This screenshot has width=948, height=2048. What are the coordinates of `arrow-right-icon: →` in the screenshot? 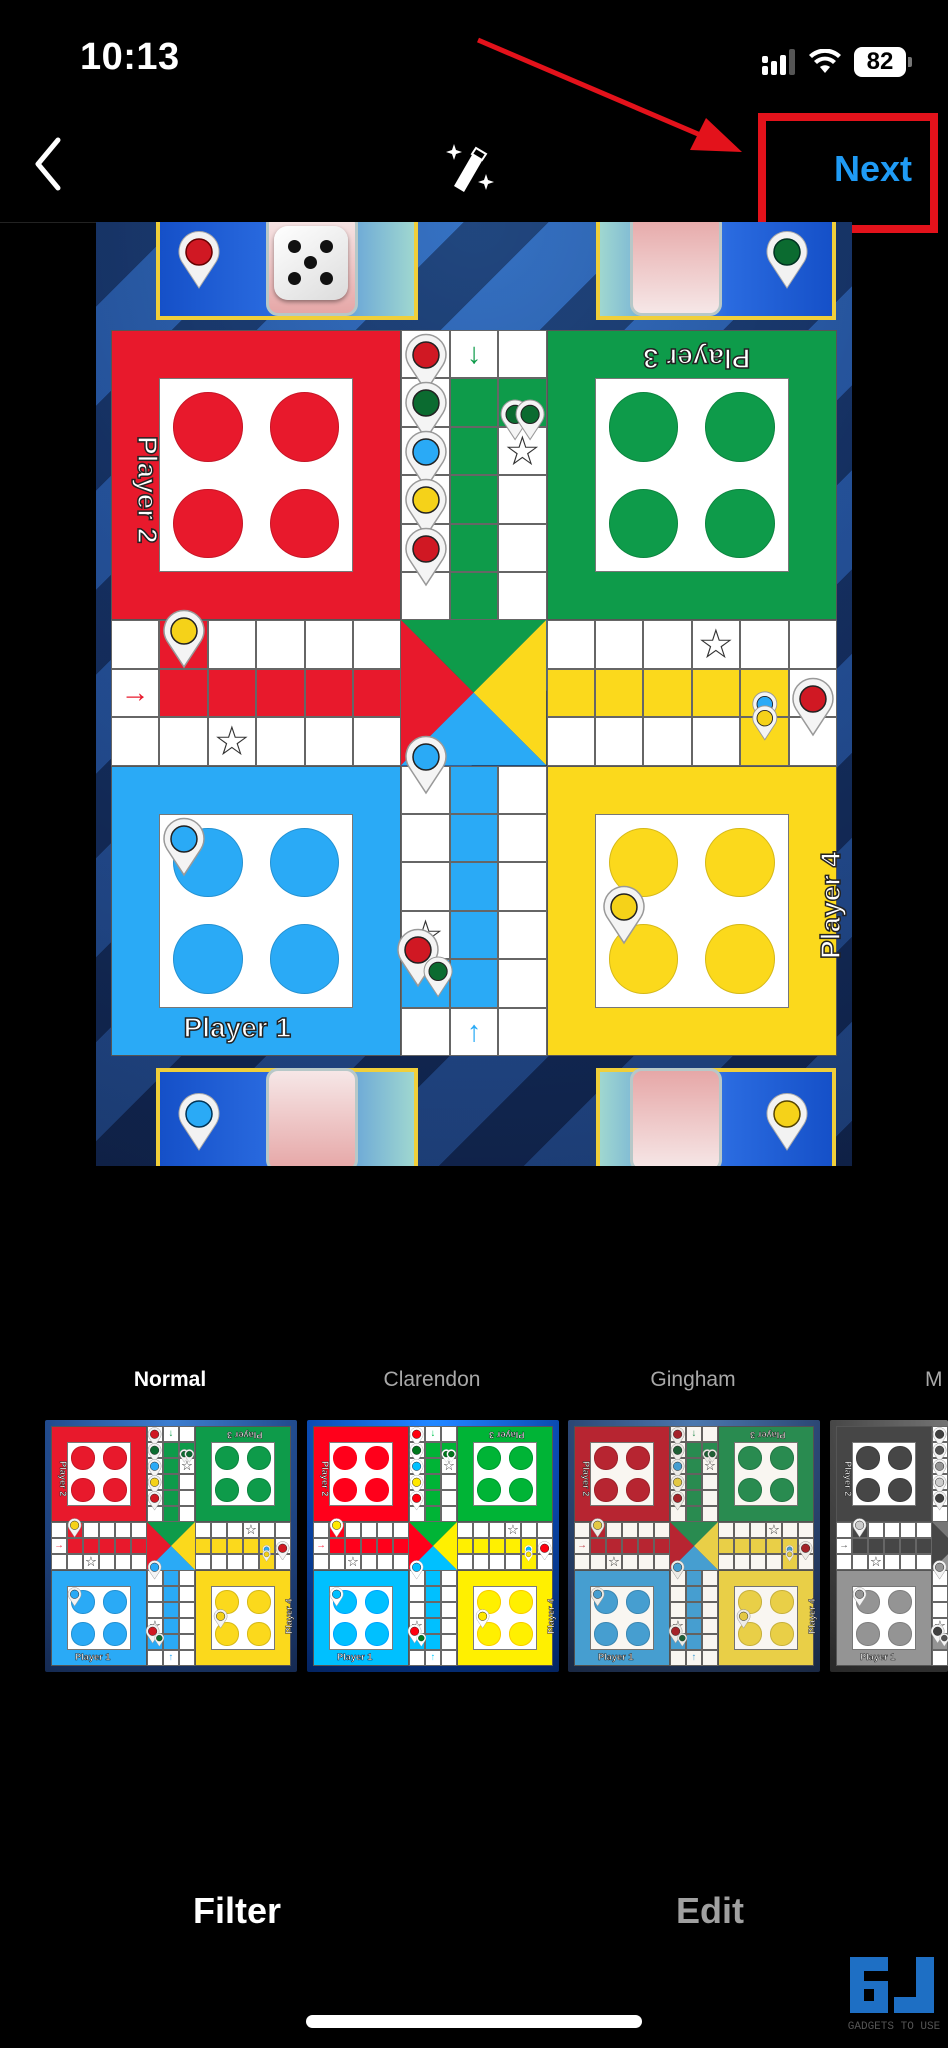 It's located at (844, 1545).